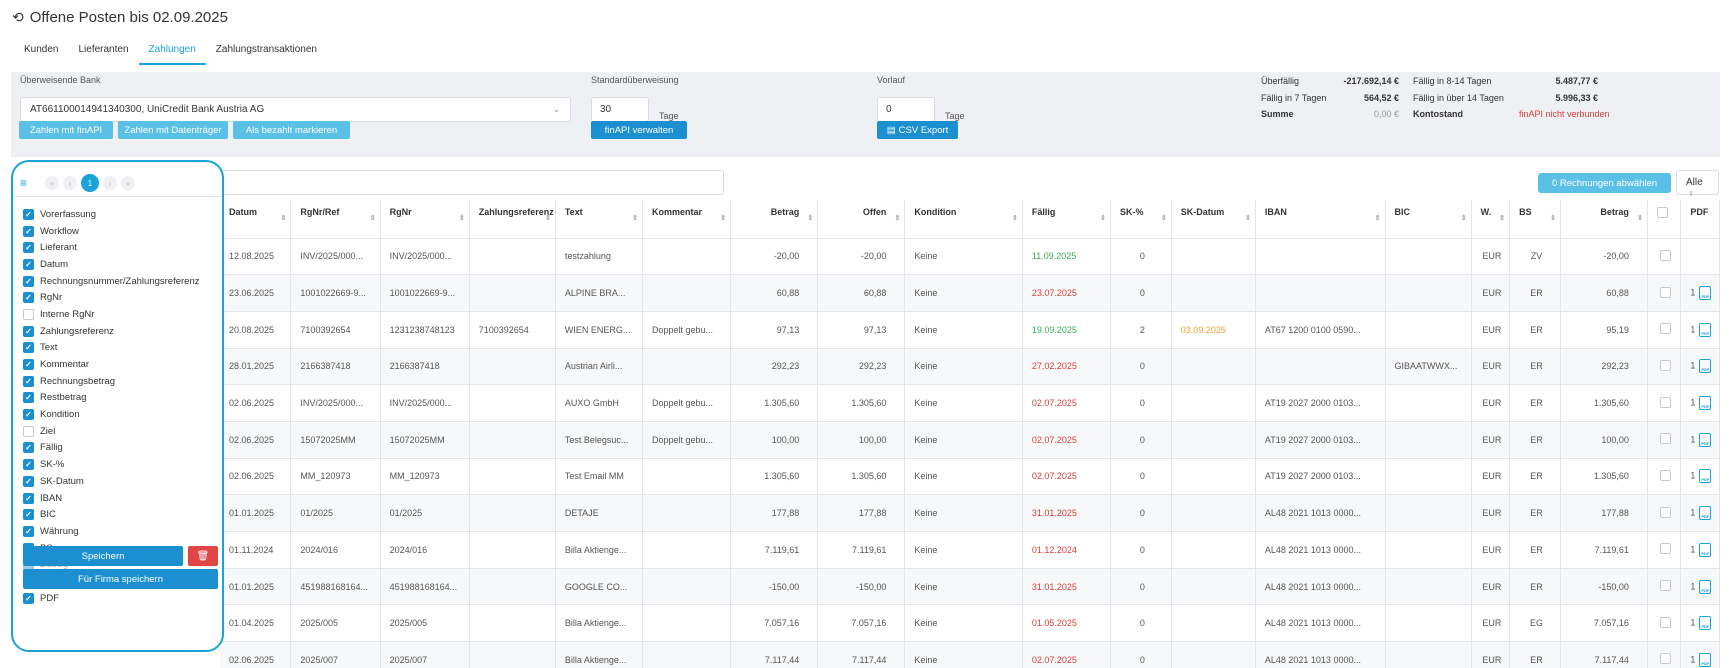 The height and width of the screenshot is (668, 1731). Describe the element at coordinates (906, 109) in the screenshot. I see `vorlauf-input: 0` at that location.